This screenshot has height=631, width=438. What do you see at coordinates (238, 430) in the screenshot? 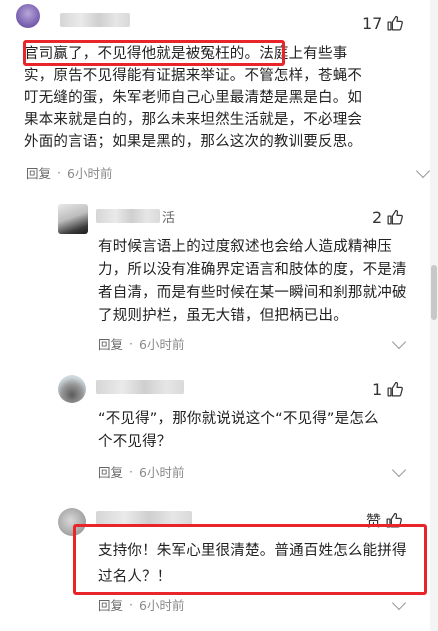
I see `comment-text: “不见得”，那你就说说这个“不见得”是怎么 个不见得？` at bounding box center [238, 430].